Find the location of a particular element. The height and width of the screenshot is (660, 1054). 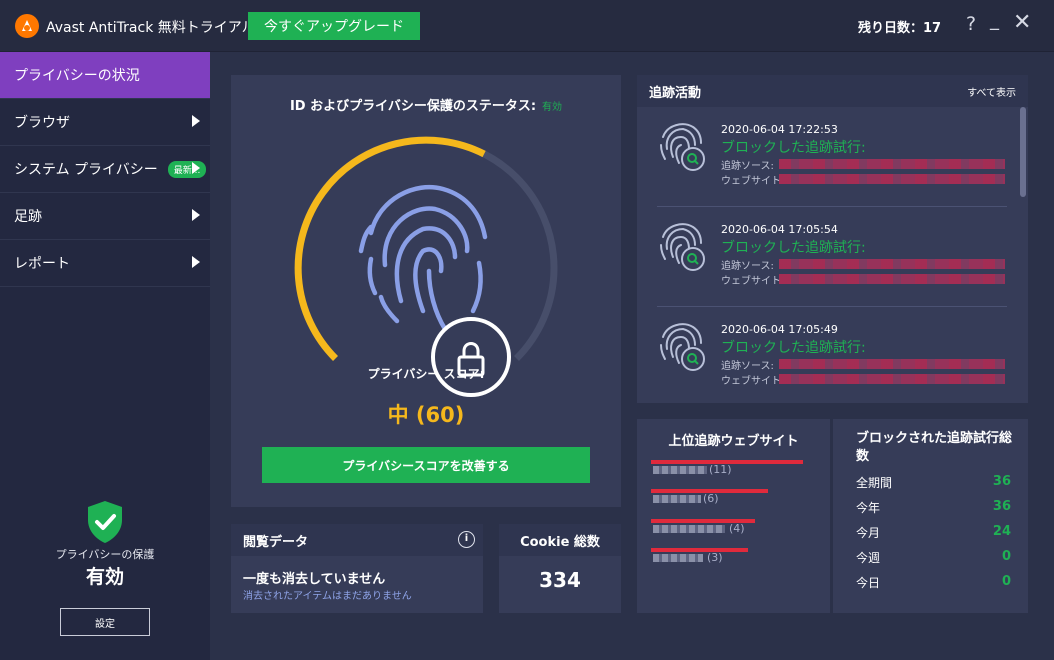

protection-status: 有効 is located at coordinates (104, 577).